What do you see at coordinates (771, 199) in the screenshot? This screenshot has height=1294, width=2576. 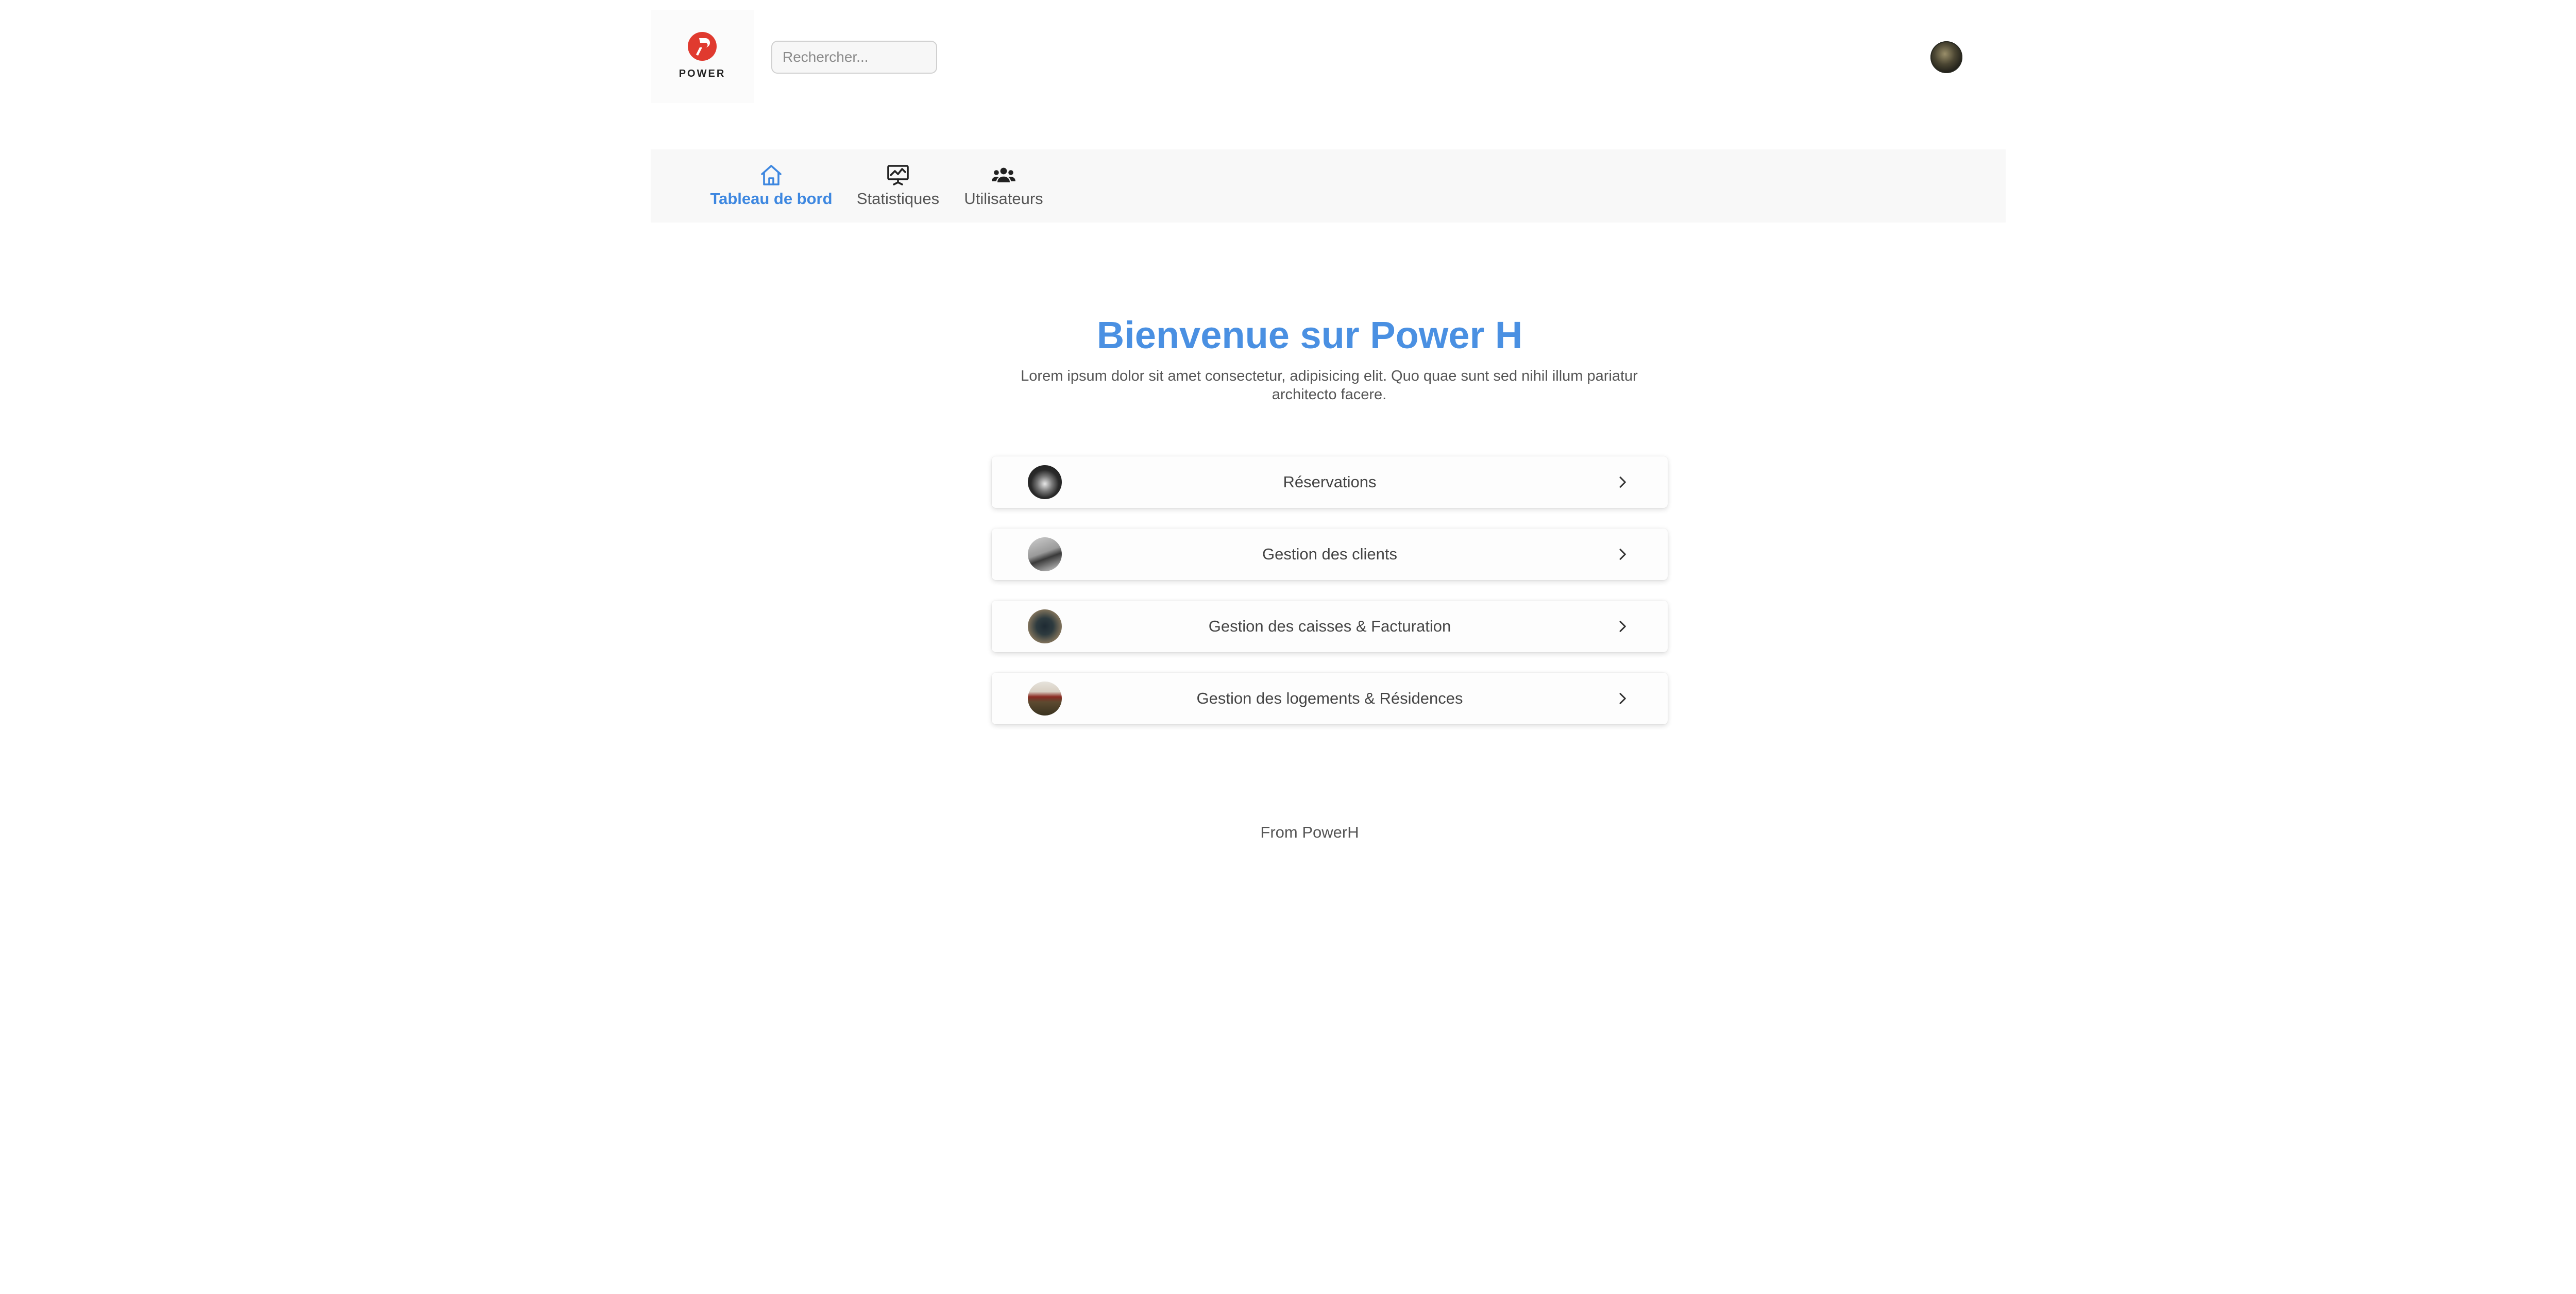 I see `nav-label: Tableau de bord` at bounding box center [771, 199].